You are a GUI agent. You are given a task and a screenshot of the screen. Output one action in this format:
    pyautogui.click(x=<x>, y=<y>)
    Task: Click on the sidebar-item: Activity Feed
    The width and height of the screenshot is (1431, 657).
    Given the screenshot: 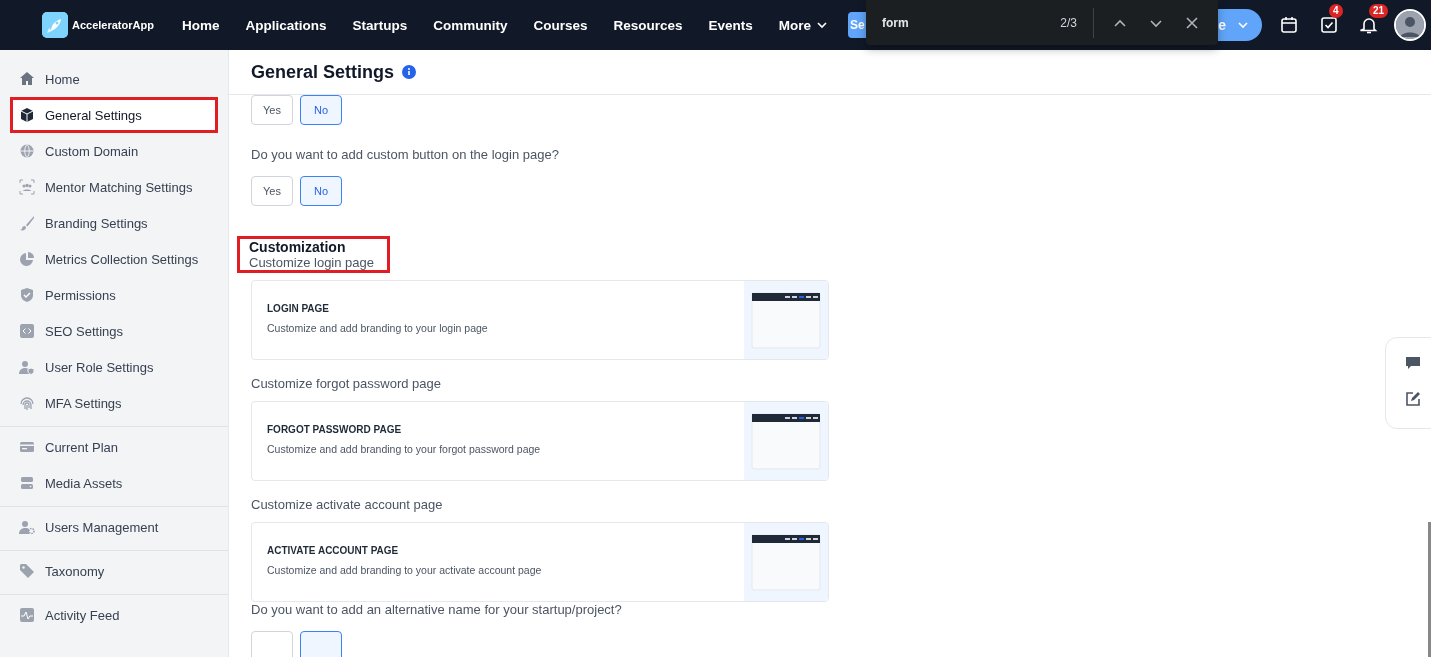 What is the action you would take?
    pyautogui.click(x=109, y=615)
    